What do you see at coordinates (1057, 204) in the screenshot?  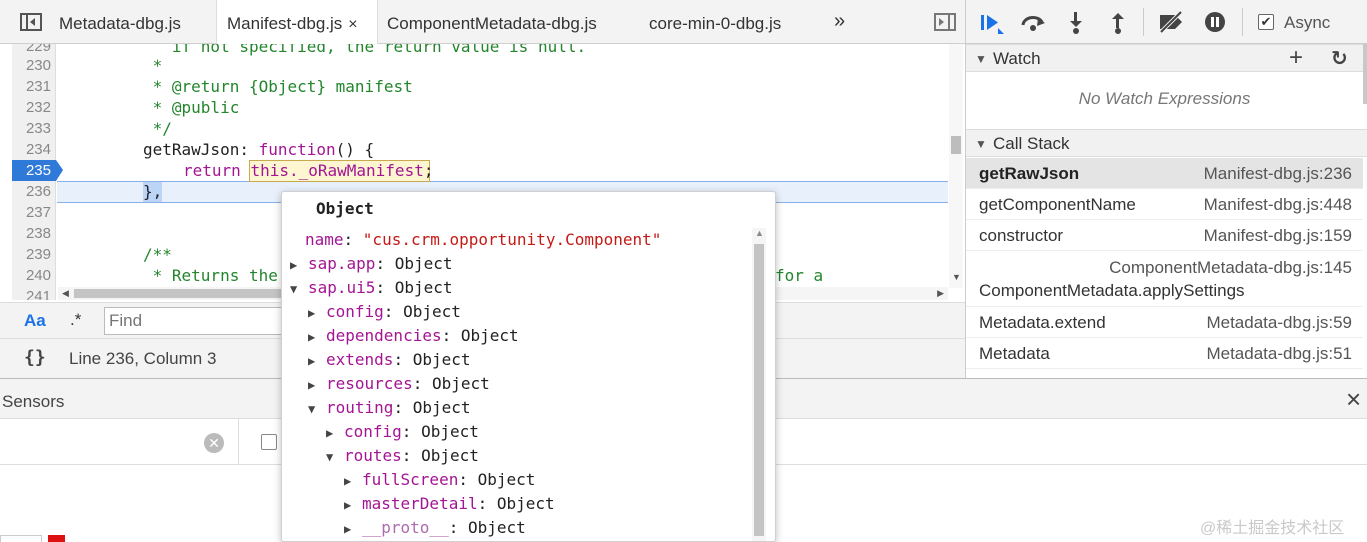 I see `frame-function: getComponentName` at bounding box center [1057, 204].